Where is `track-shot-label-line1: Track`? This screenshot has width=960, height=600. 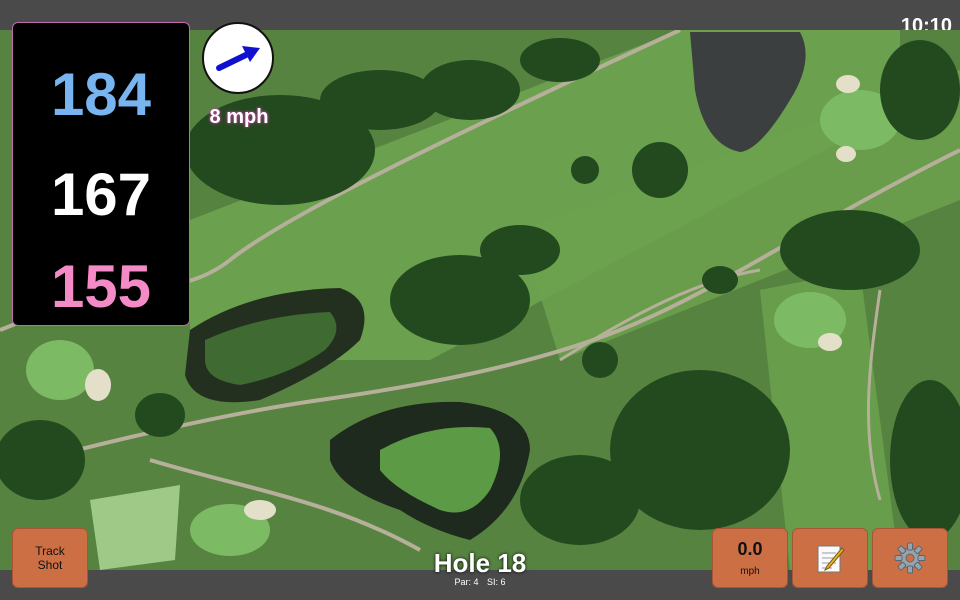
track-shot-label-line1: Track is located at coordinates (50, 551).